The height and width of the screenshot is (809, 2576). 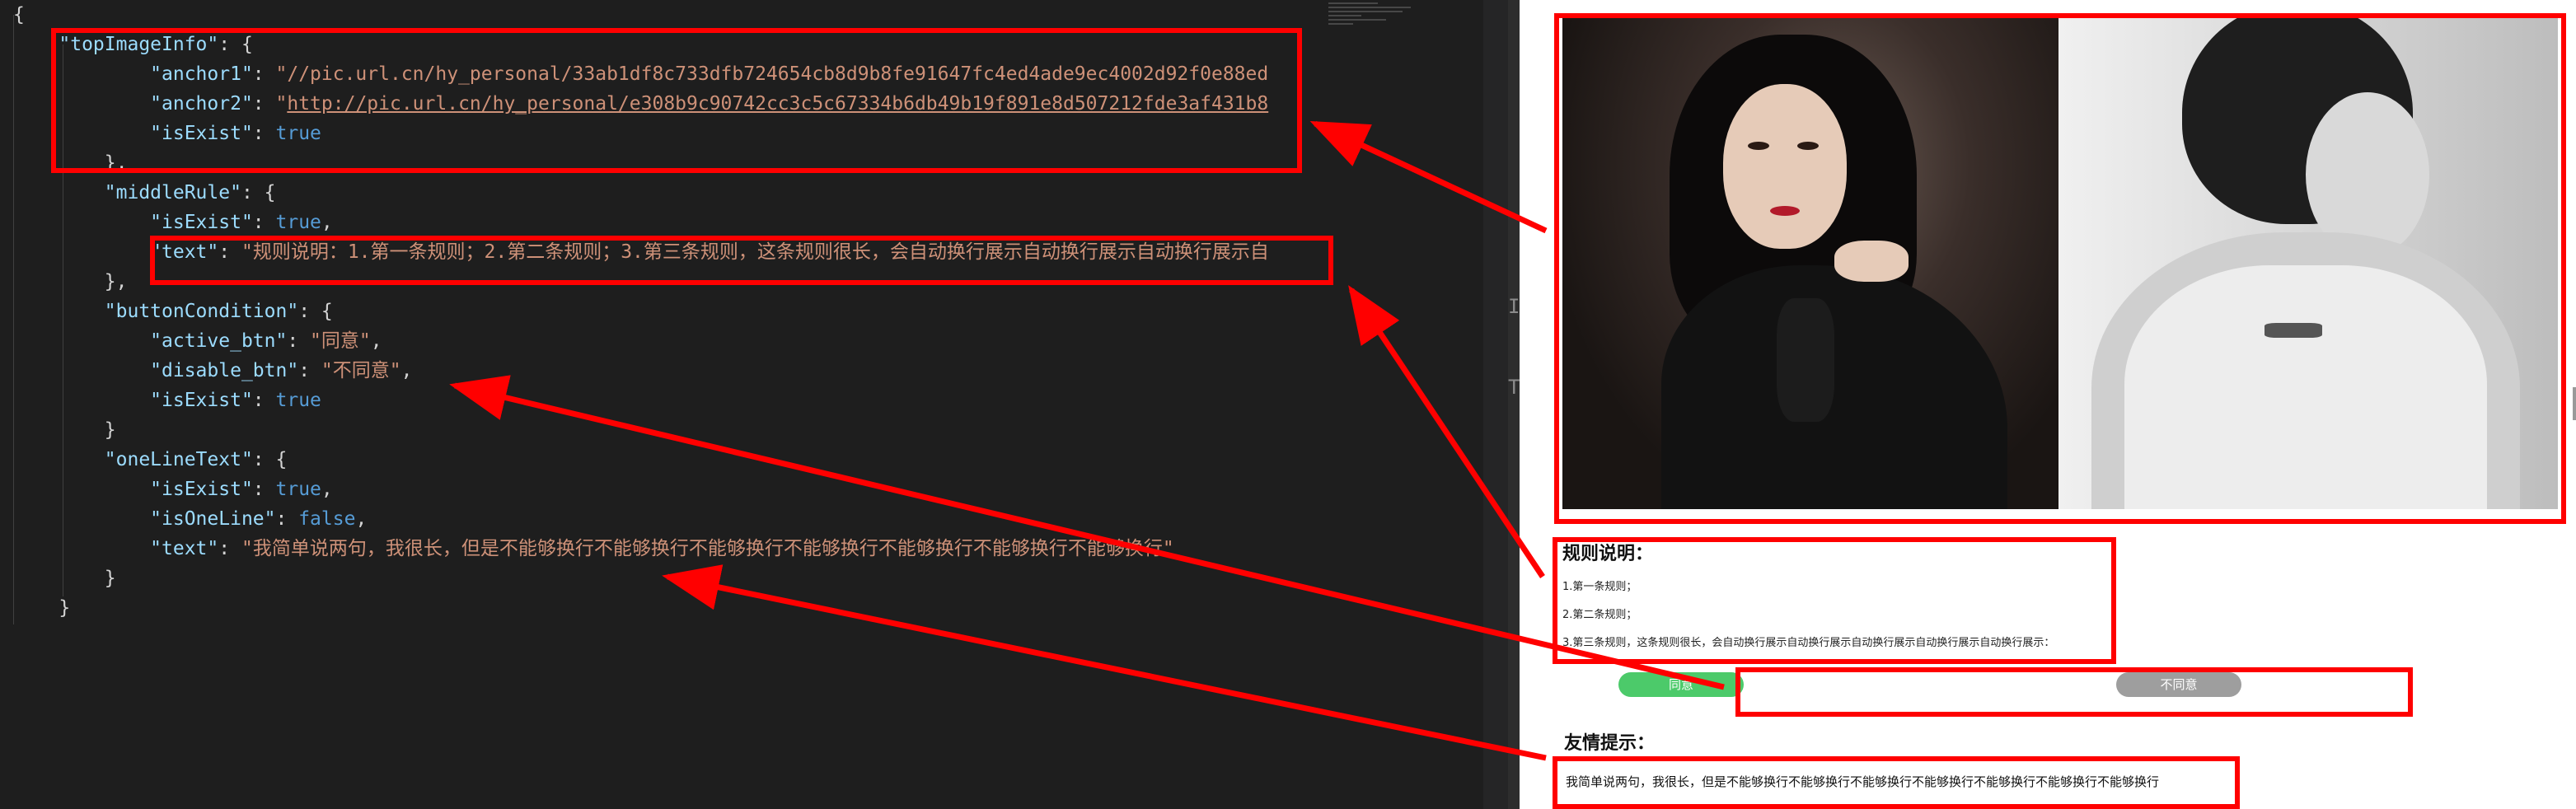 I want to click on code-token: "不同意", so click(x=361, y=371).